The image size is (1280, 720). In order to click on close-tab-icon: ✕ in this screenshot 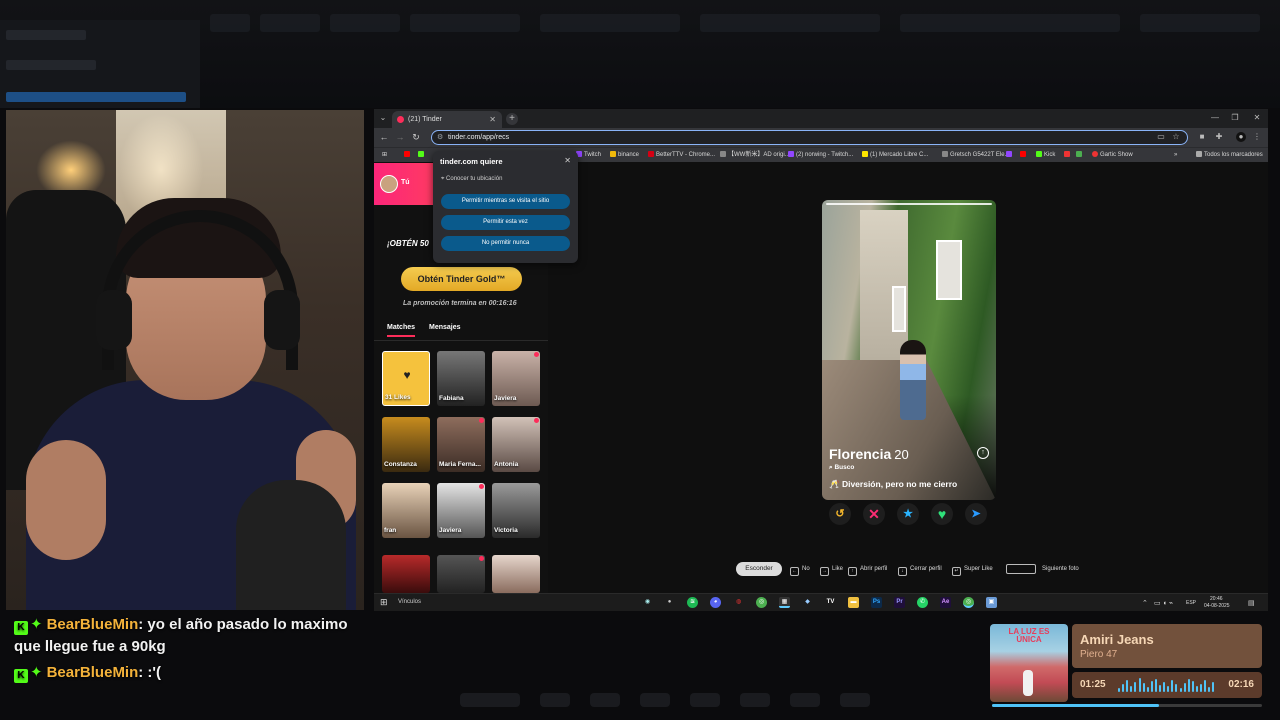, I will do `click(492, 119)`.